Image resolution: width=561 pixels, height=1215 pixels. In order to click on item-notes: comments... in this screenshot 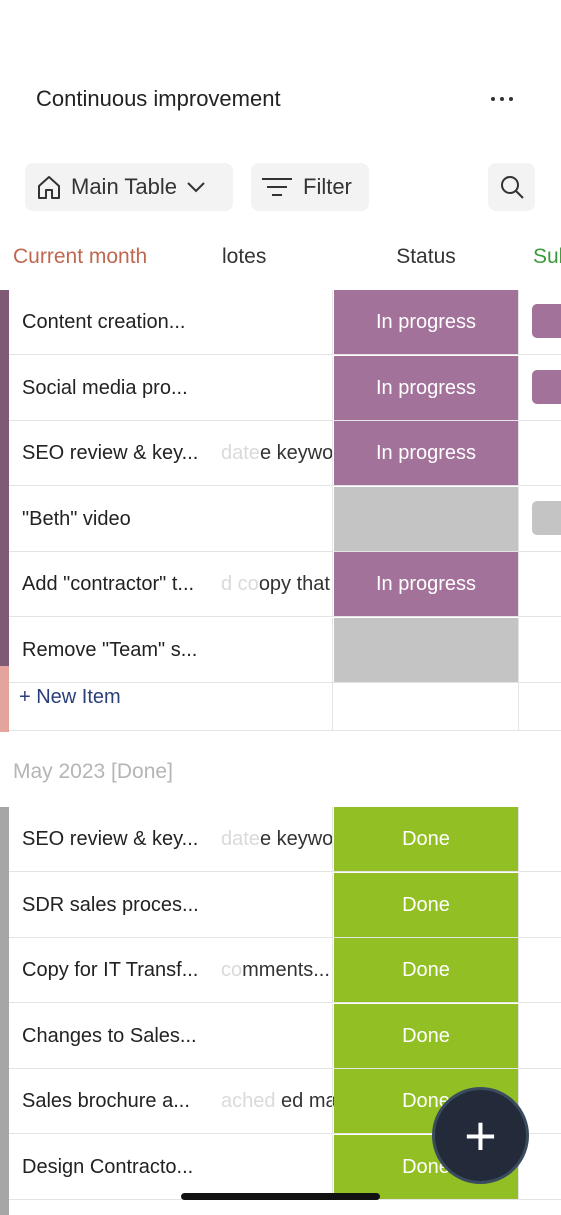, I will do `click(275, 970)`.